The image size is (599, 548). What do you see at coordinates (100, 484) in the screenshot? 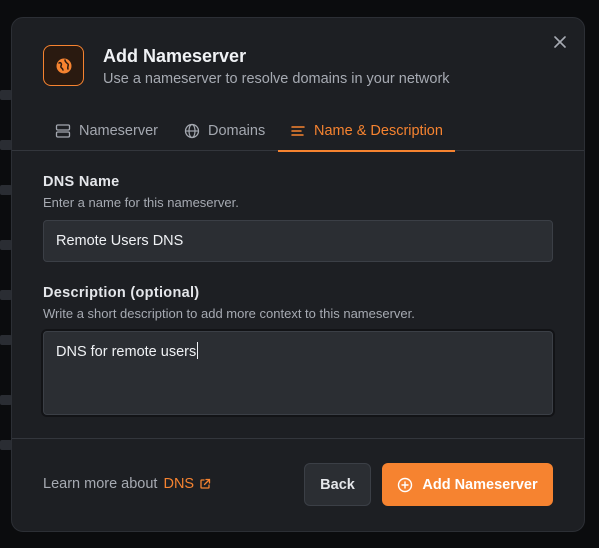
I see `learn-more-text: Learn more about` at bounding box center [100, 484].